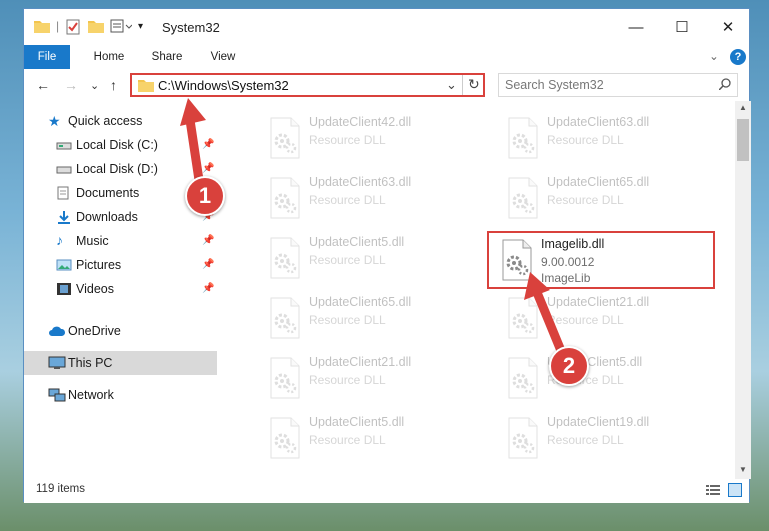 The image size is (769, 531). What do you see at coordinates (568, 262) in the screenshot?
I see `file-description: 9.00.0012` at bounding box center [568, 262].